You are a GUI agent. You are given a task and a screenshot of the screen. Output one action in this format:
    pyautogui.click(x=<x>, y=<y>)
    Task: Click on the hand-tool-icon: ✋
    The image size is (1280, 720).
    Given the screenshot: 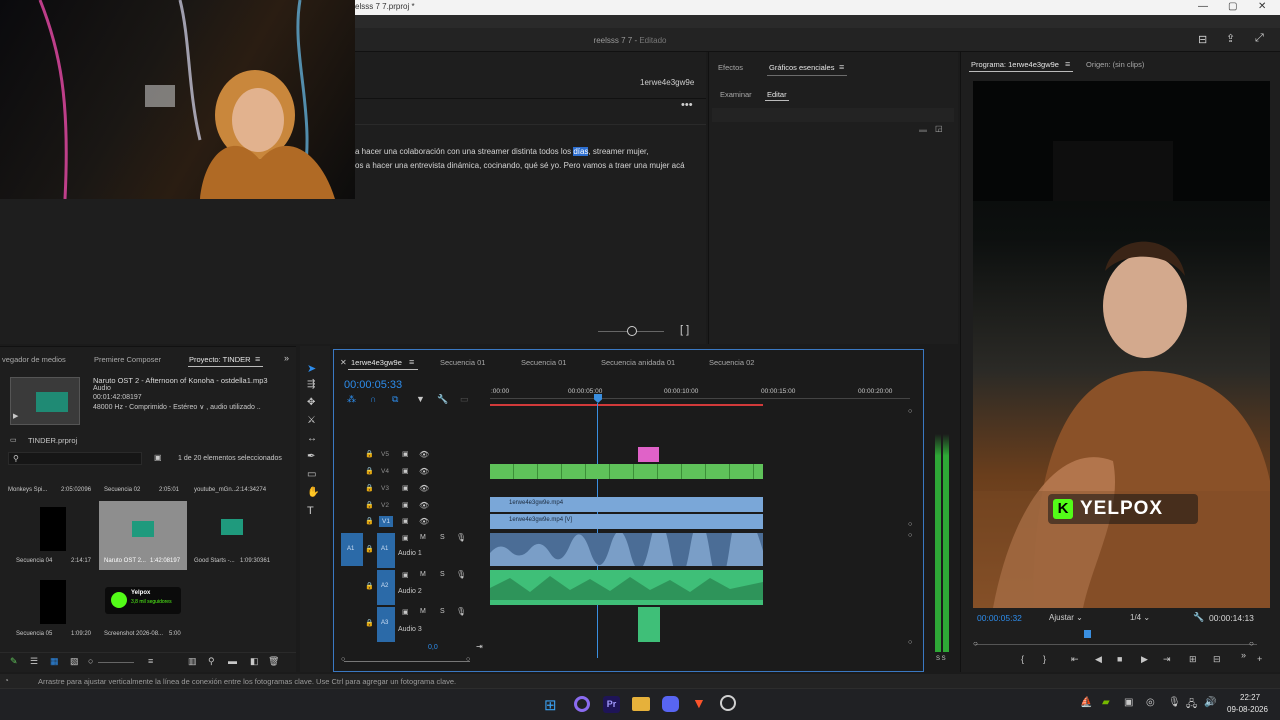 What is the action you would take?
    pyautogui.click(x=313, y=492)
    